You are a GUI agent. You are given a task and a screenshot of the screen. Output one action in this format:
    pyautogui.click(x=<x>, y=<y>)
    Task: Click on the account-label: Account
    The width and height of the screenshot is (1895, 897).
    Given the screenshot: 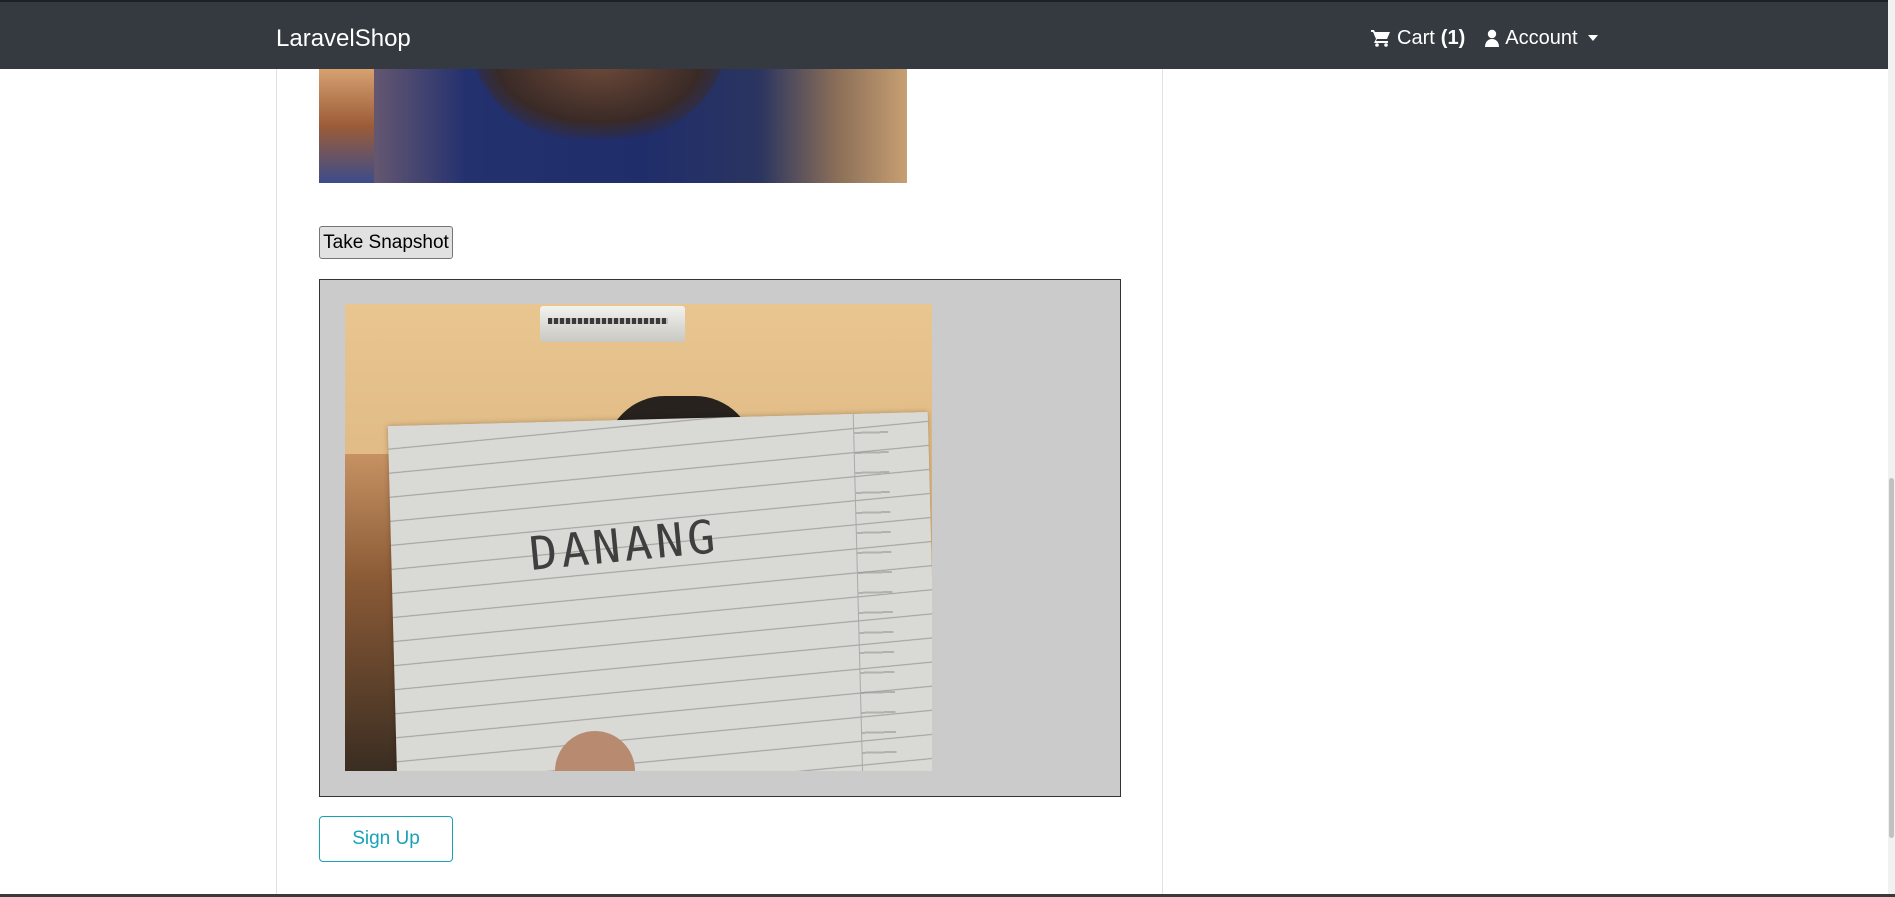 What is the action you would take?
    pyautogui.click(x=1541, y=38)
    